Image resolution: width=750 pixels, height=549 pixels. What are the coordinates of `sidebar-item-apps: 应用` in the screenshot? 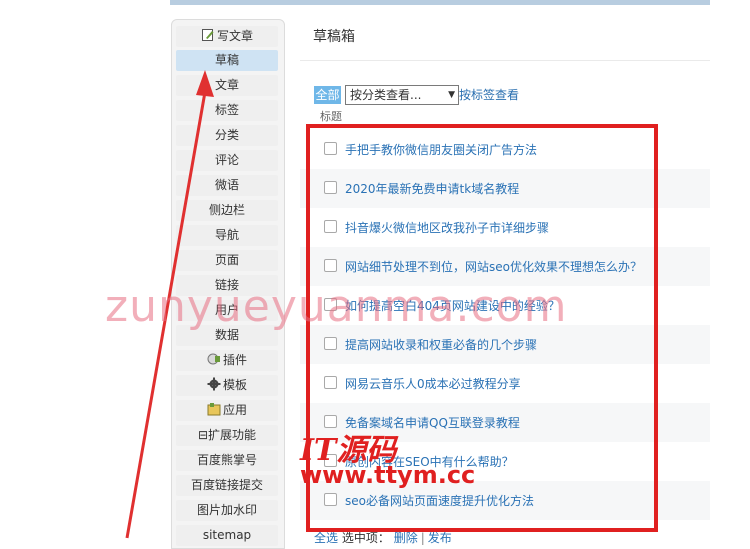 It's located at (227, 410).